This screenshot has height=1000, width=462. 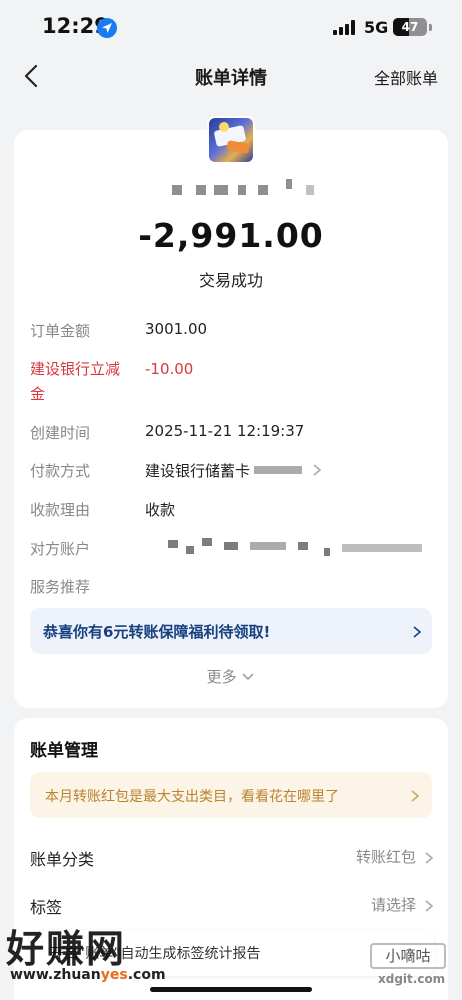 I want to click on network-label: 5G, so click(x=376, y=27).